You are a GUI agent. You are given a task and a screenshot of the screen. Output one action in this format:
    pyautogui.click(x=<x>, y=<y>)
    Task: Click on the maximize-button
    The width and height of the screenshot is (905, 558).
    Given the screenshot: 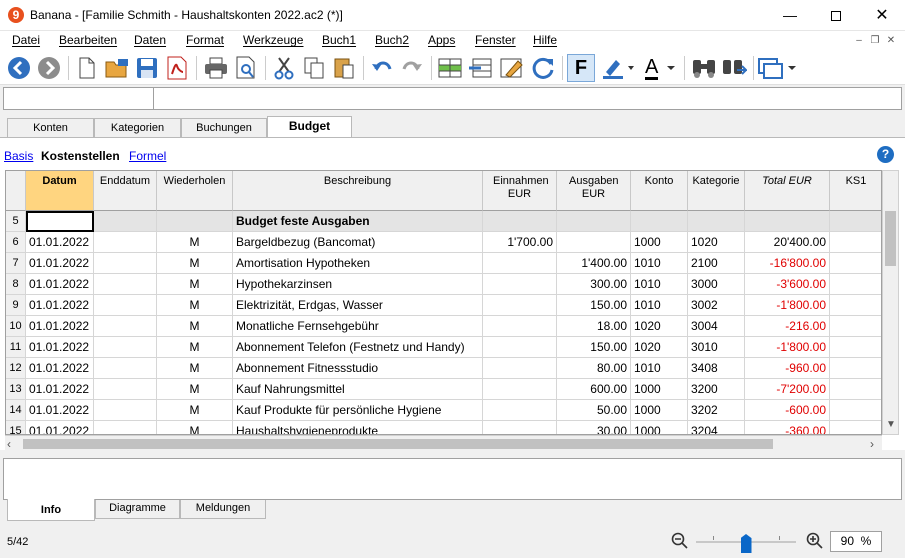 What is the action you would take?
    pyautogui.click(x=836, y=15)
    